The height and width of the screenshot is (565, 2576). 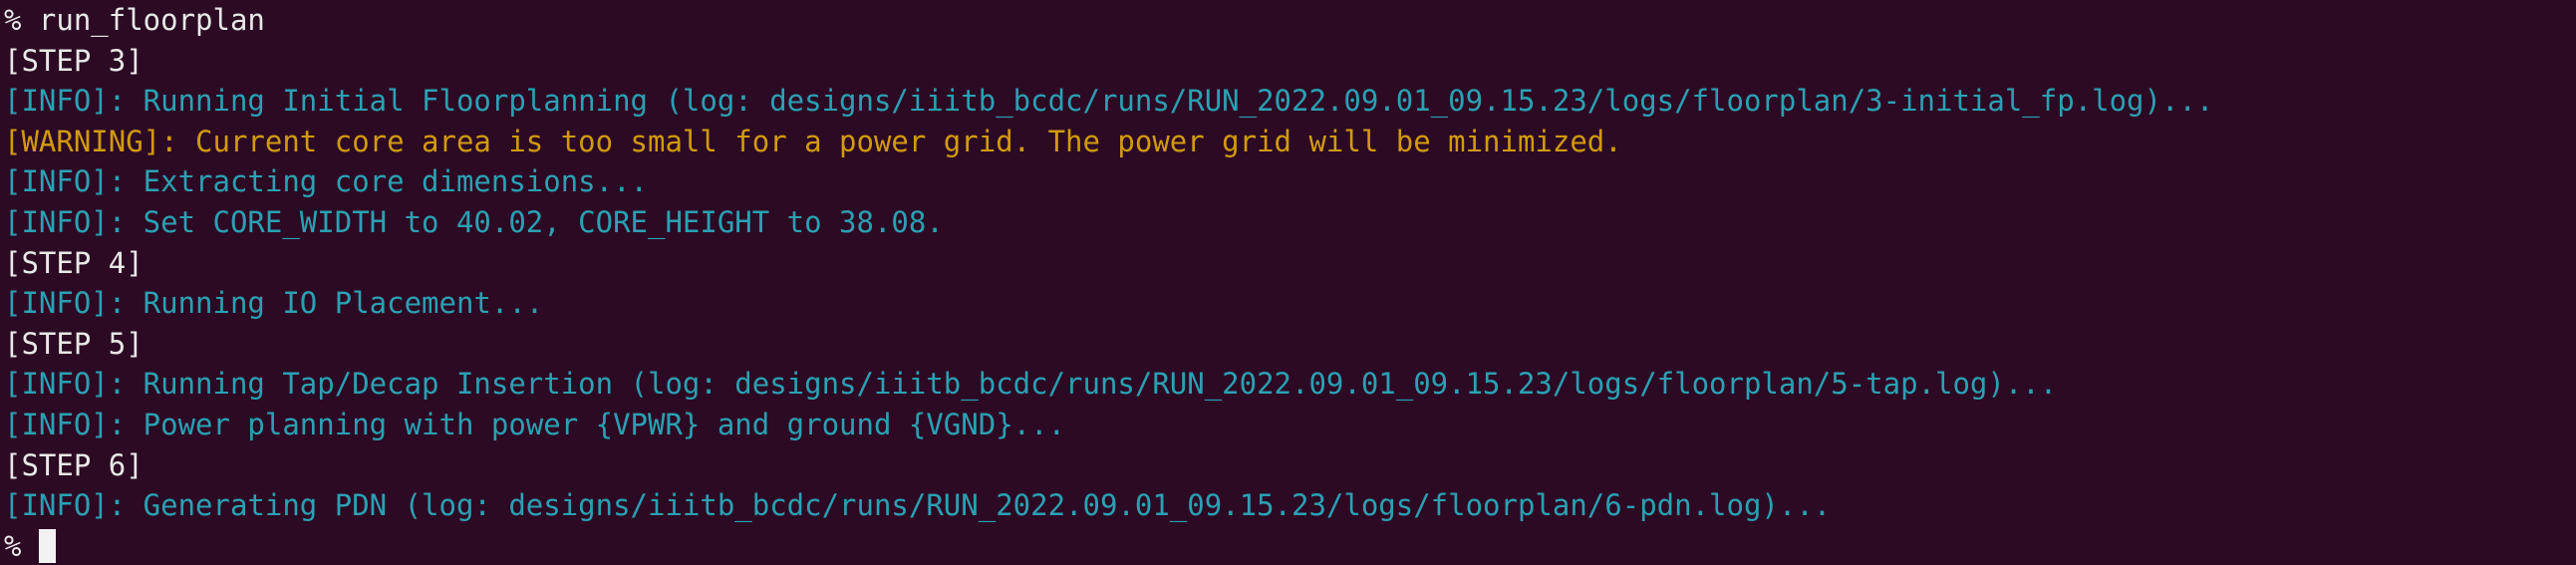 I want to click on output-line-step: [STEP 6], so click(x=1290, y=465).